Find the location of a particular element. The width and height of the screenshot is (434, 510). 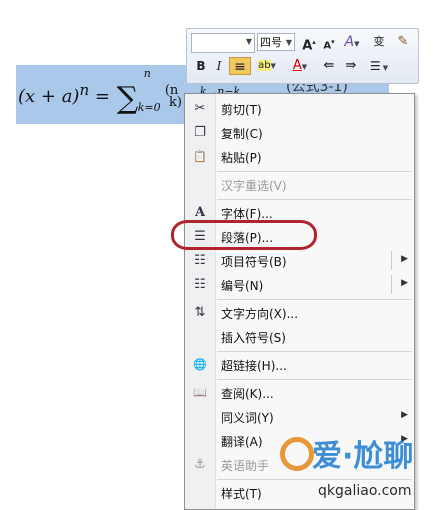

bullets-icon: ☰ is located at coordinates (375, 66).